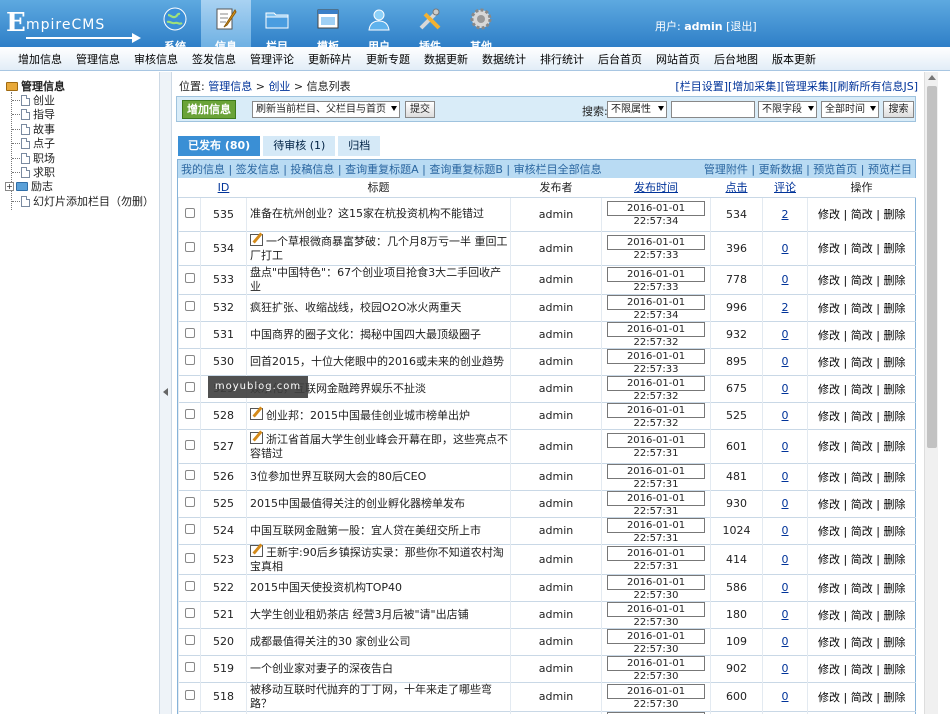 This screenshot has width=950, height=714. I want to click on topnav-item-6: 其他, so click(481, 26).